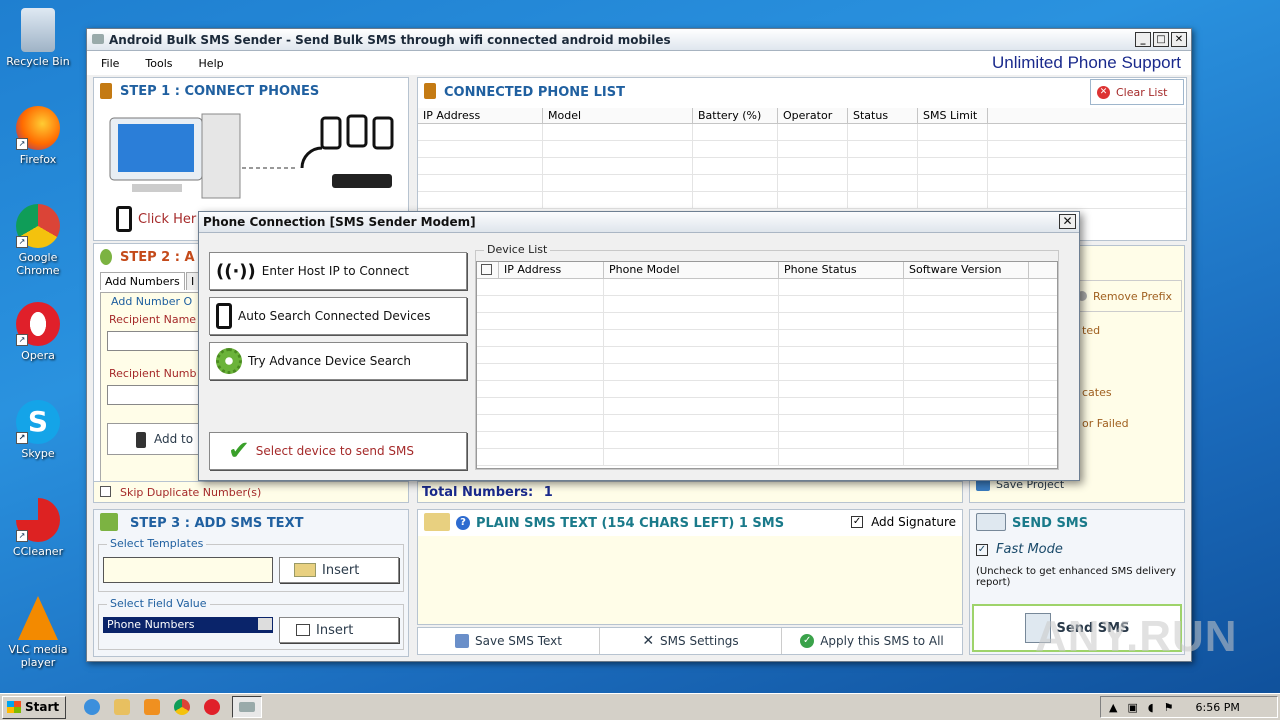 Image resolution: width=1280 pixels, height=720 pixels. I want to click on connected-list-title: CONNECTED PHONE LIST, so click(534, 92).